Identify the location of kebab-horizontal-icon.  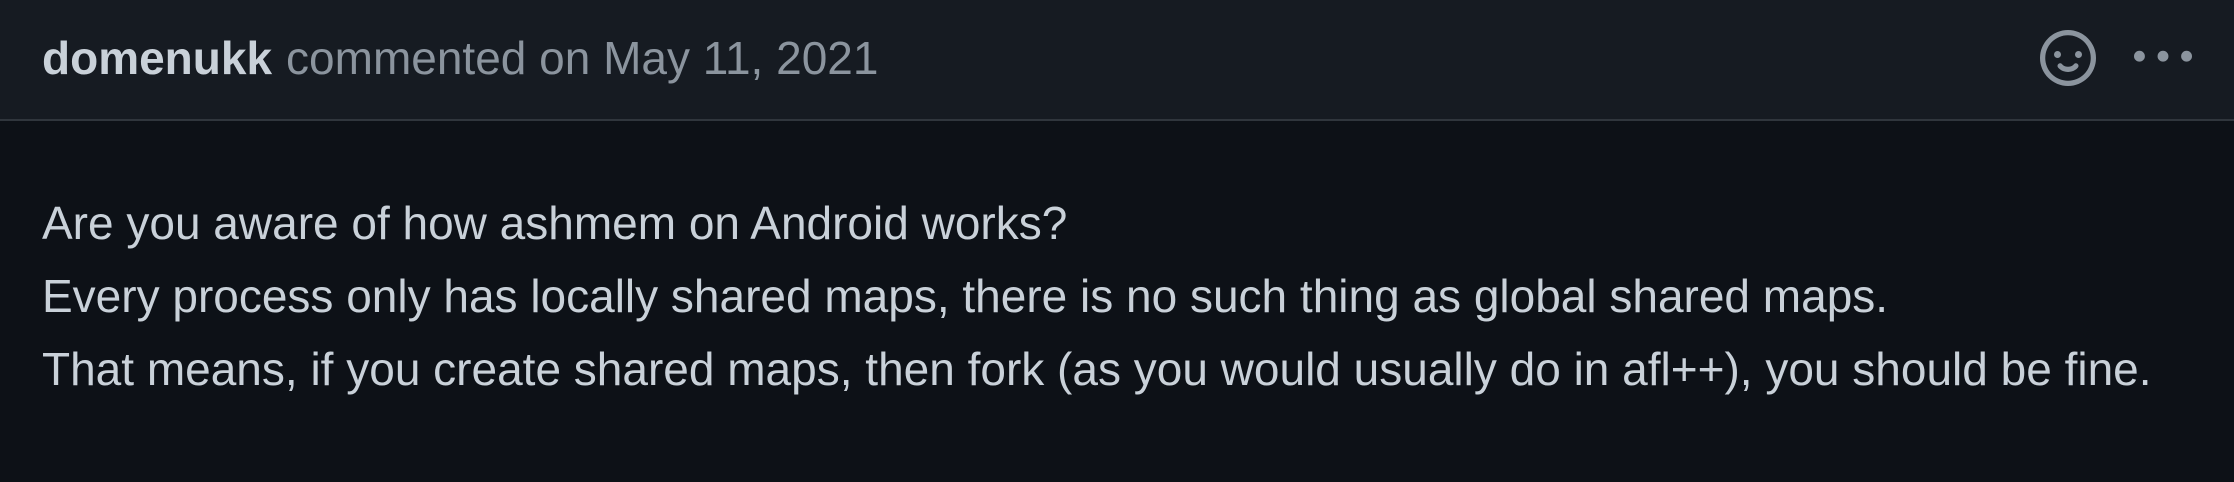
(2163, 56).